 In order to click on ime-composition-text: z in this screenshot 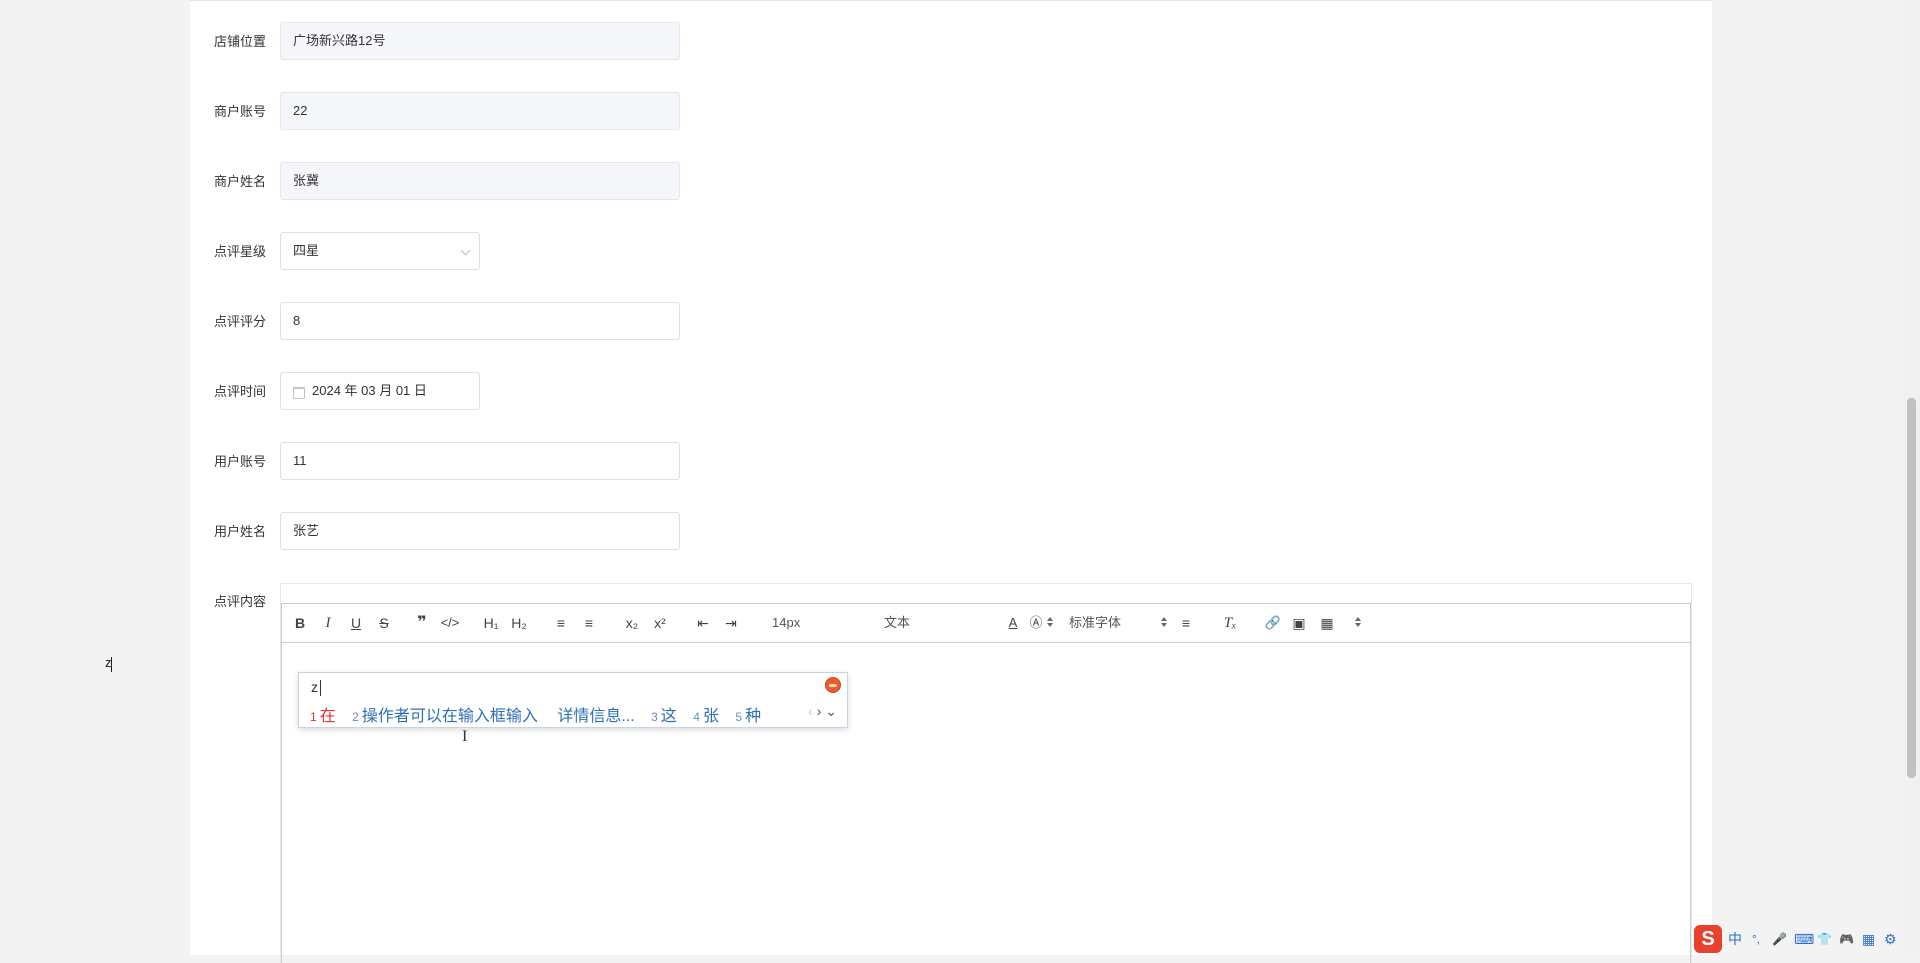, I will do `click(314, 687)`.